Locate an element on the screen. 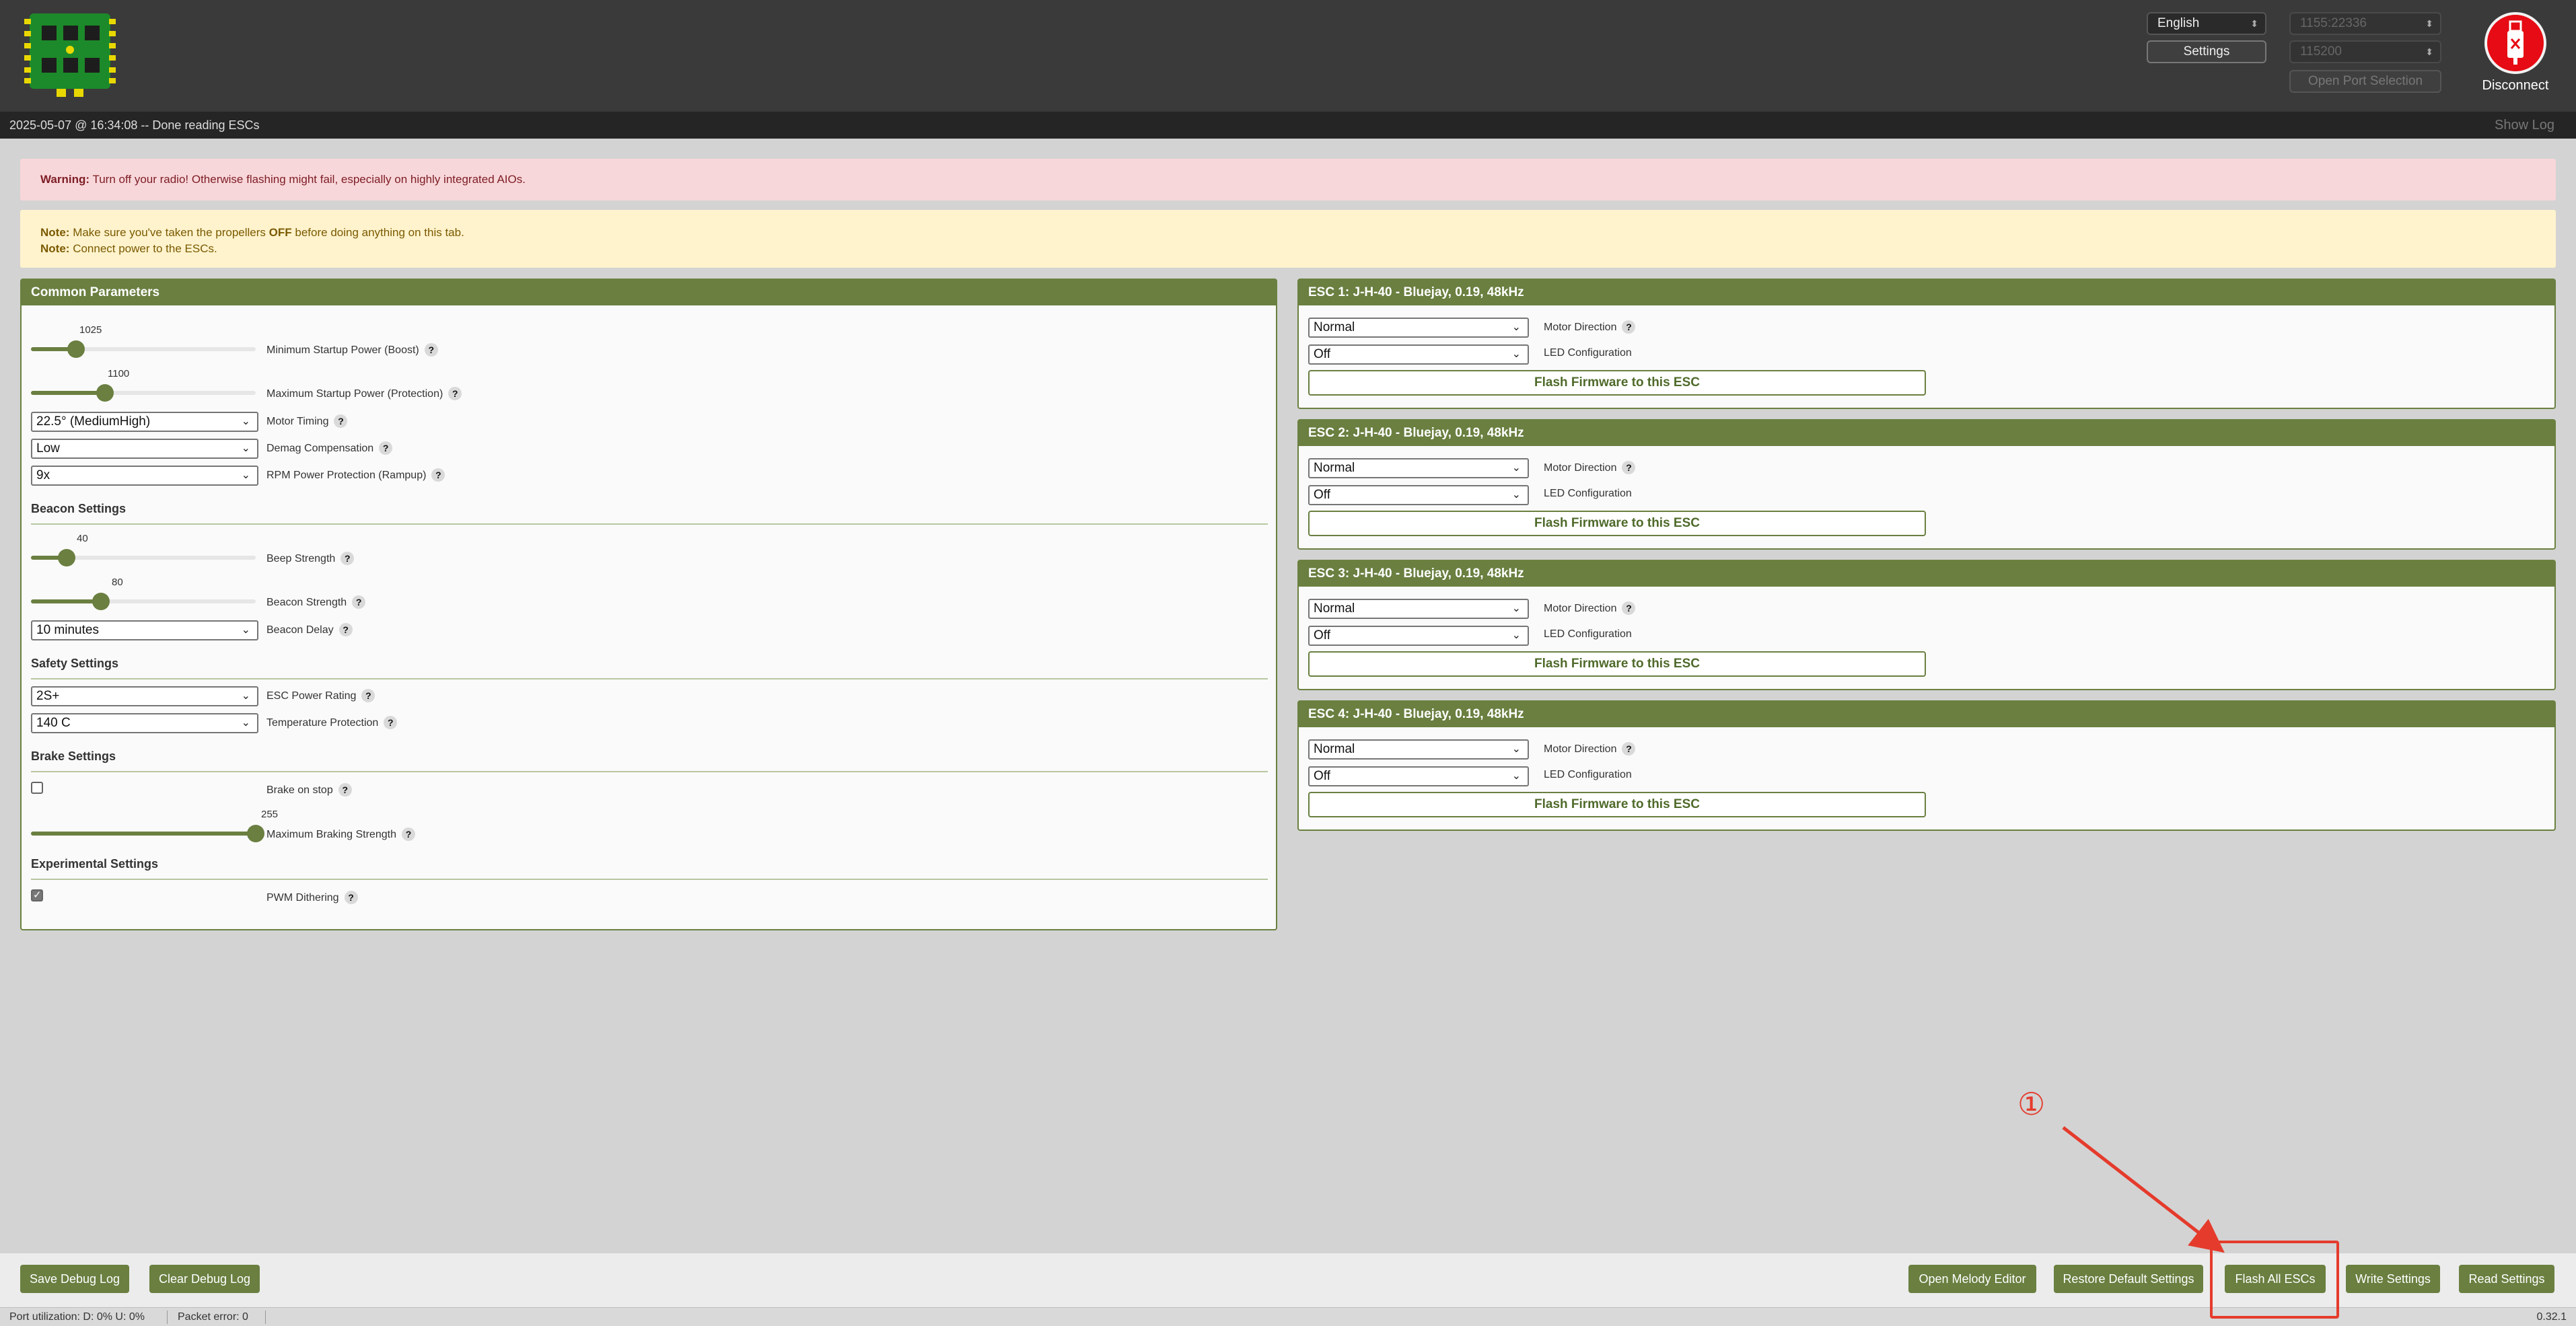 This screenshot has height=1326, width=2576. disconnect-button is located at coordinates (2515, 43).